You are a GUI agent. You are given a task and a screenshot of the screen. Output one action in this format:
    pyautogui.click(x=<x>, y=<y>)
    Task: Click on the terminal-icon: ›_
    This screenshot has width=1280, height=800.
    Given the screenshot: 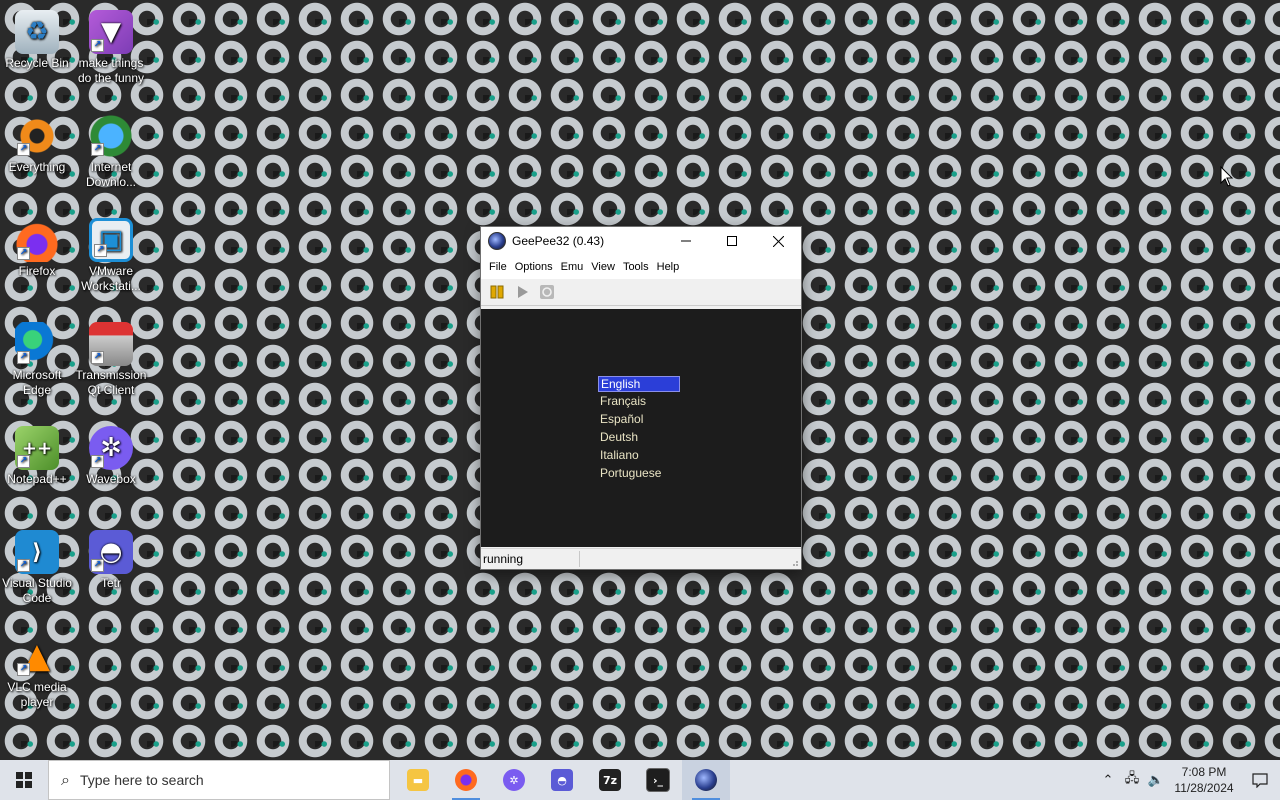 What is the action you would take?
    pyautogui.click(x=658, y=780)
    